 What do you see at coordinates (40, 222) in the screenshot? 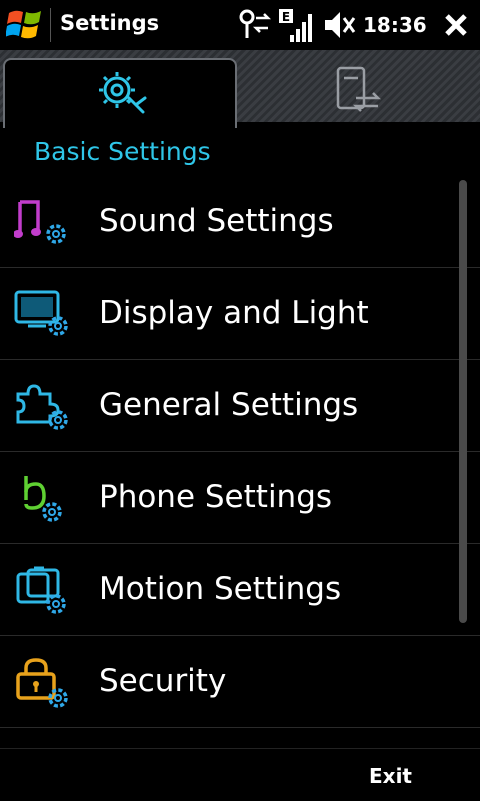
I see `sound-settings-icon` at bounding box center [40, 222].